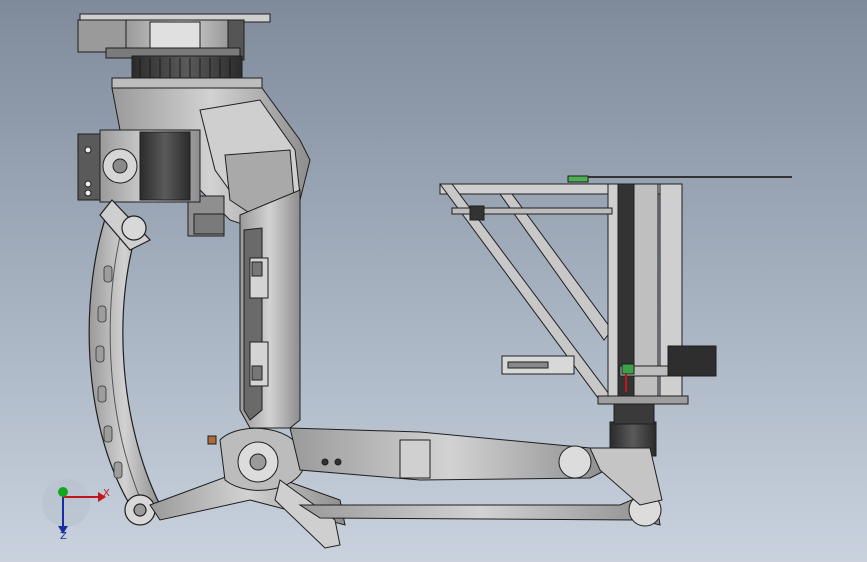 This screenshot has width=867, height=562. What do you see at coordinates (475, 477) in the screenshot?
I see `forearm-link` at bounding box center [475, 477].